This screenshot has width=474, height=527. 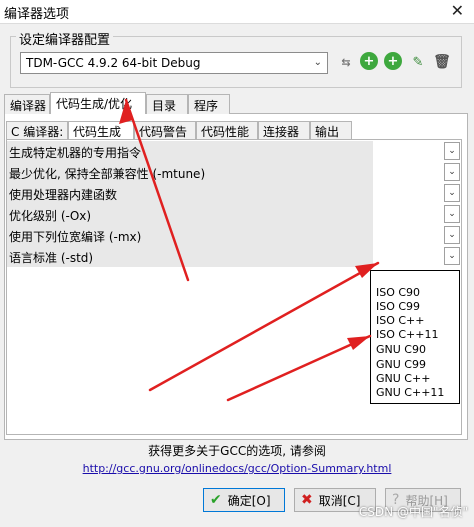 I want to click on setting-row: 最少优化, 保持全部兼容性 (-mtune), so click(x=190, y=172).